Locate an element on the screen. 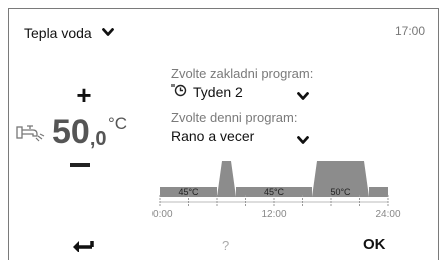 This screenshot has width=447, height=260. day-program-label: Zvolte denni program: is located at coordinates (234, 117).